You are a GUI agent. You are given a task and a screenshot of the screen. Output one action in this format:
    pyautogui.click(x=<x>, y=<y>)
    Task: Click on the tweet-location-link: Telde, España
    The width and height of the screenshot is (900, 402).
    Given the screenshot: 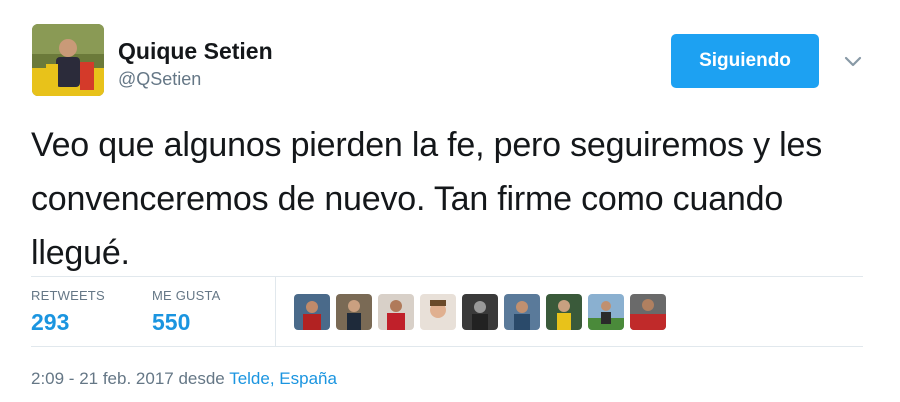 What is the action you would take?
    pyautogui.click(x=283, y=378)
    